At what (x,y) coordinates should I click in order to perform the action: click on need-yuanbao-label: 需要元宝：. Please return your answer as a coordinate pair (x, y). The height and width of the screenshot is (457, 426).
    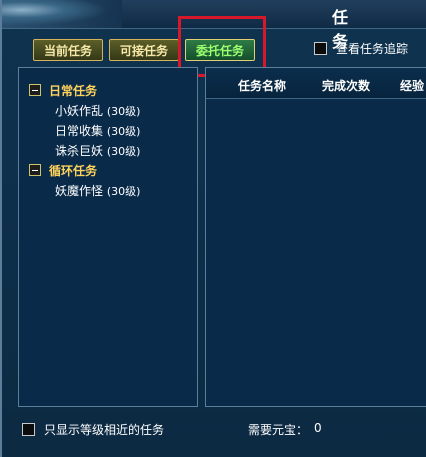
    Looking at the image, I should click on (278, 430).